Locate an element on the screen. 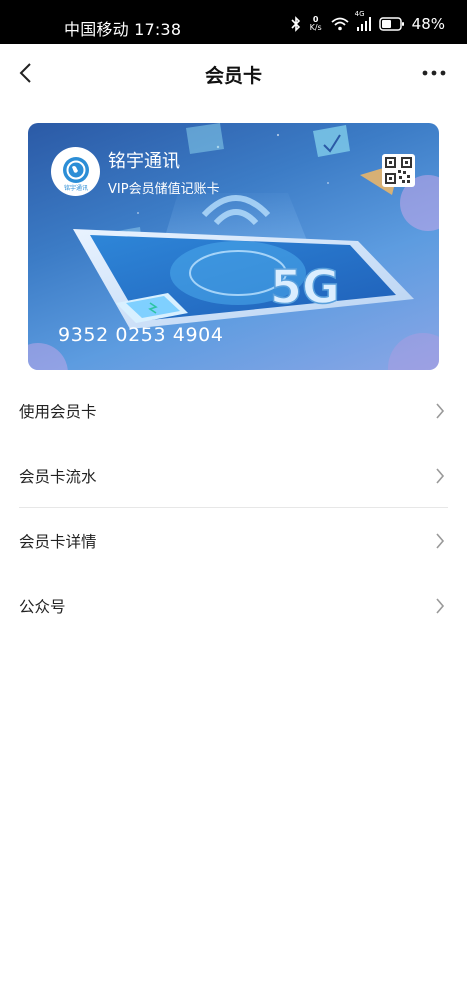  nav-bar: 会员卡 is located at coordinates (233, 73).